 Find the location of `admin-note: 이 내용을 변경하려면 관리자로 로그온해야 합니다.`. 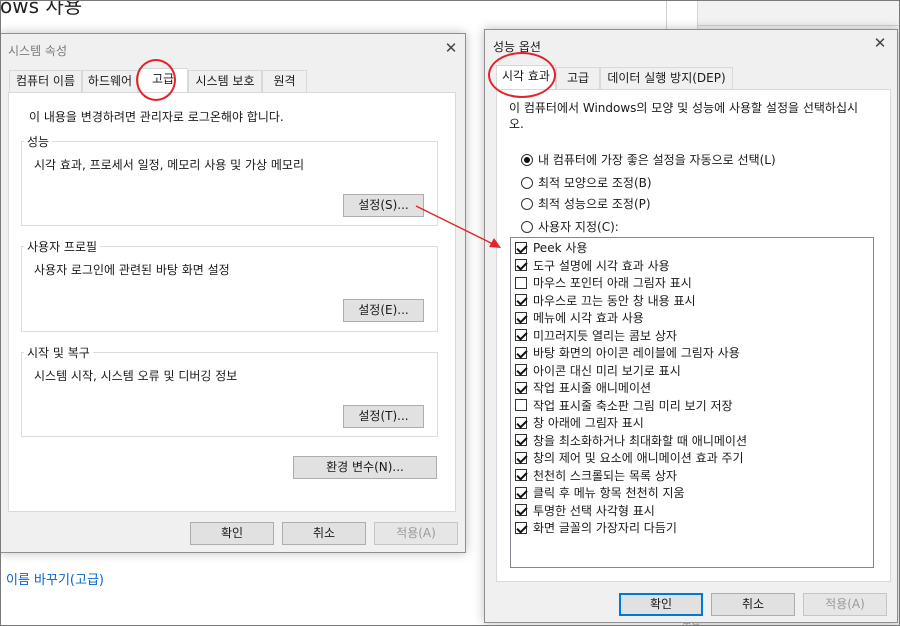

admin-note: 이 내용을 변경하려면 관리자로 로그온해야 합니다. is located at coordinates (156, 117).